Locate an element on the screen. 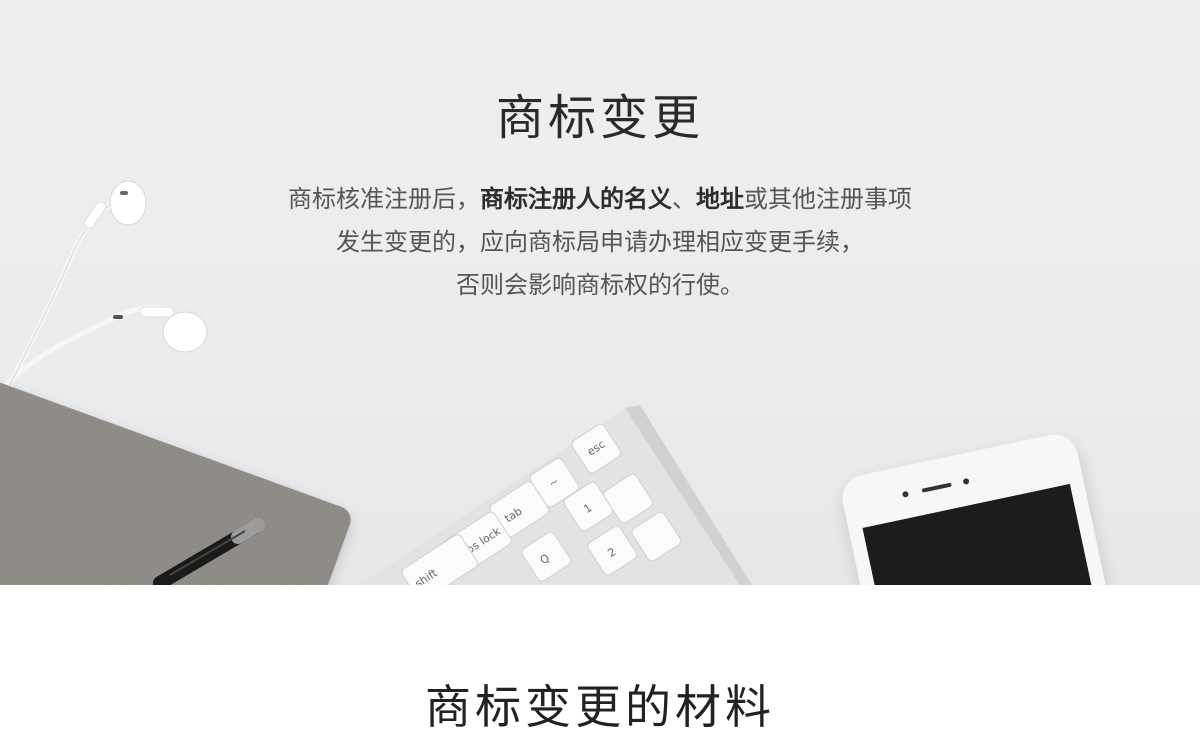 The image size is (1200, 750). hero-description-line-1: 商标核准注册后，商标注册人的名义、地址或其他注册事项 is located at coordinates (600, 199).